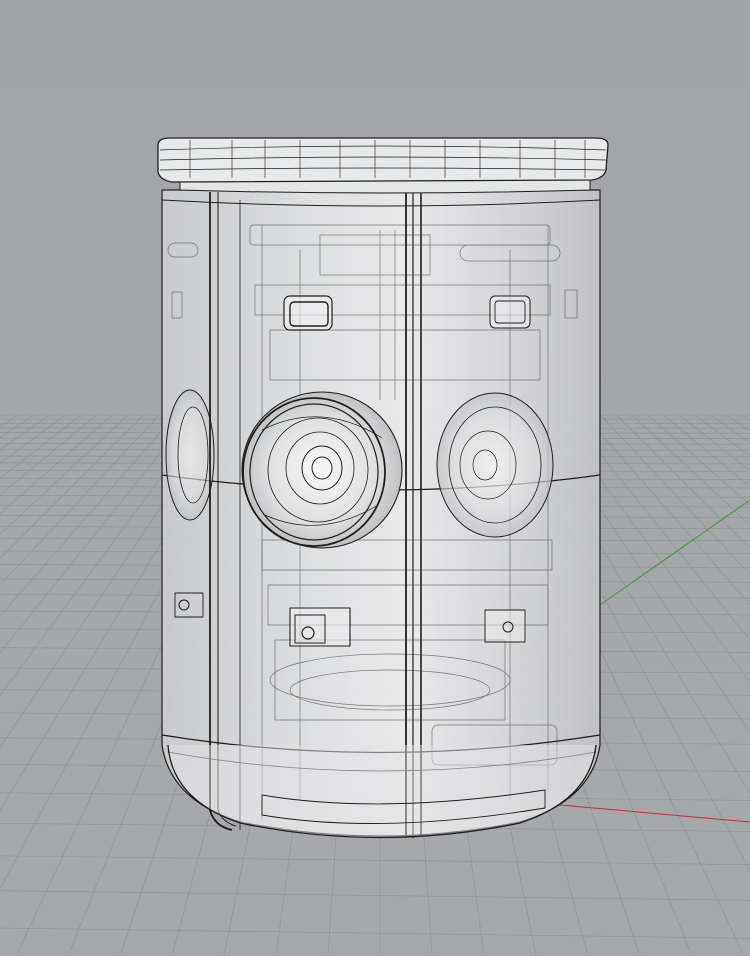 The image size is (750, 956). Describe the element at coordinates (654, 813) in the screenshot. I see `world-x-axis` at that location.